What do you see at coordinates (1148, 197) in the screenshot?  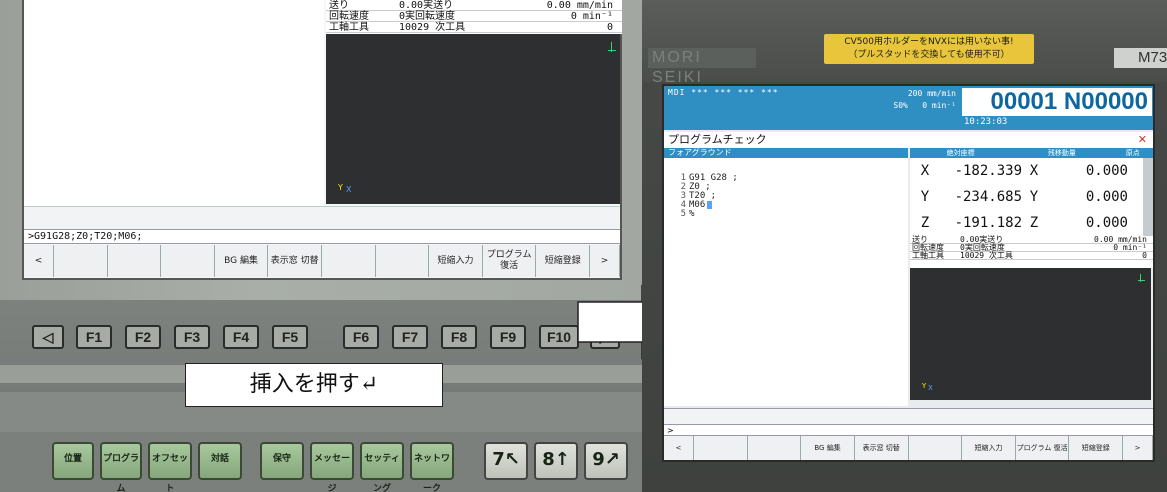 I see `scrollbar` at bounding box center [1148, 197].